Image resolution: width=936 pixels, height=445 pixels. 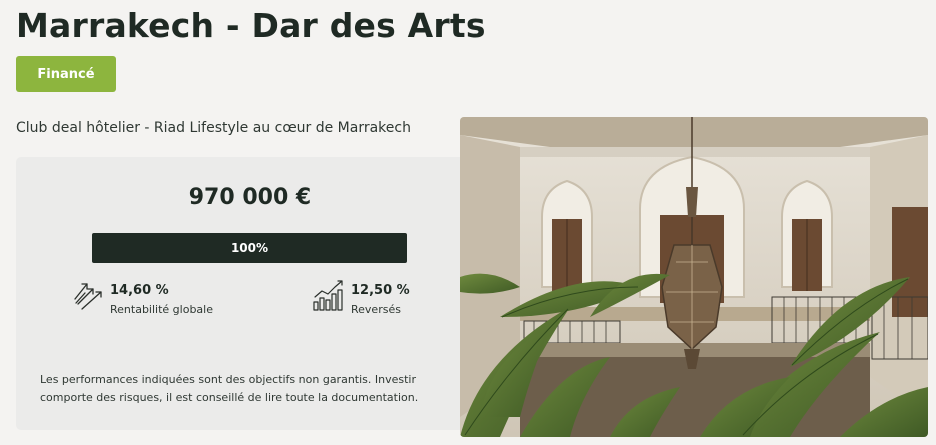 I want to click on funding-amount: 970 000 €, so click(x=250, y=197).